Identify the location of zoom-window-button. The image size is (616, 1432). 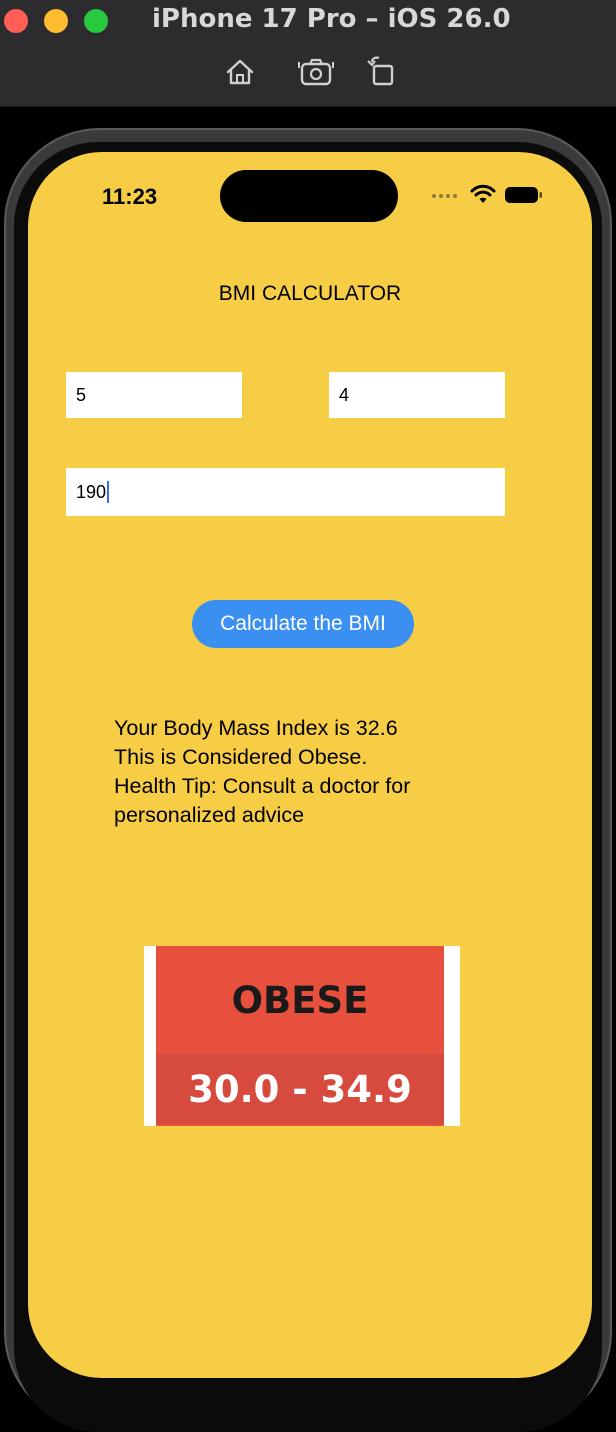
(96, 21).